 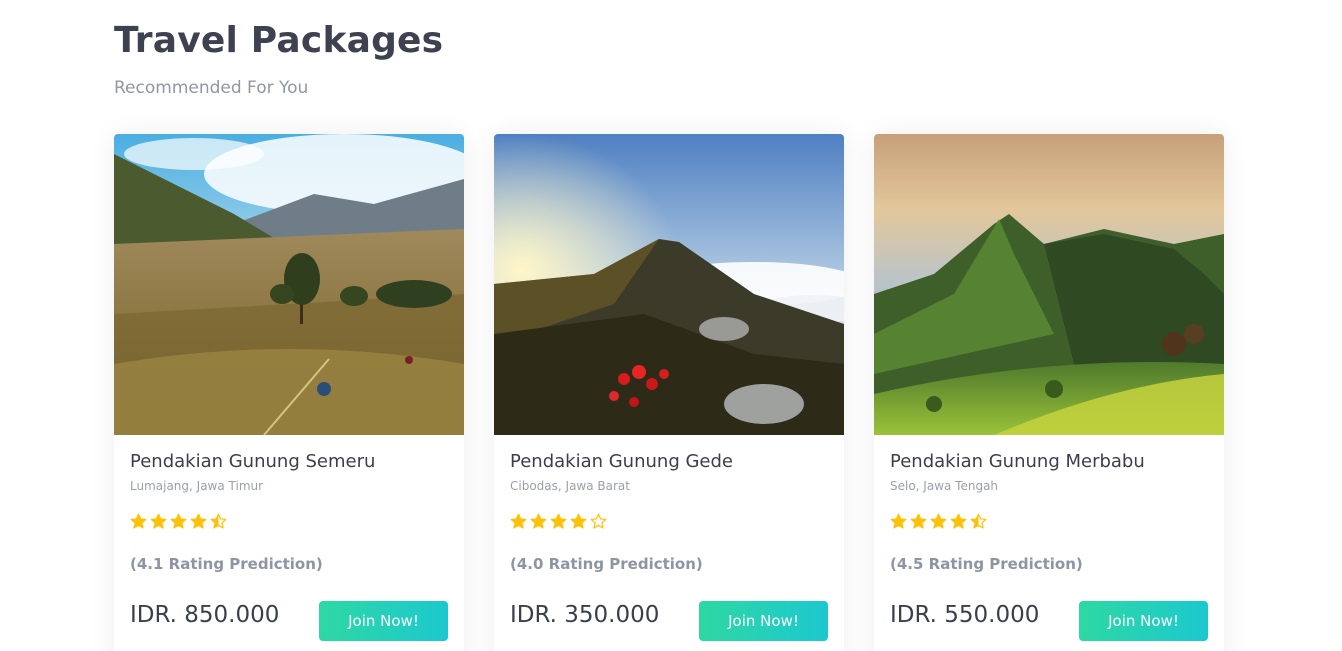 I want to click on package-title: Pendakian Gunung Merbabu, so click(x=1017, y=461).